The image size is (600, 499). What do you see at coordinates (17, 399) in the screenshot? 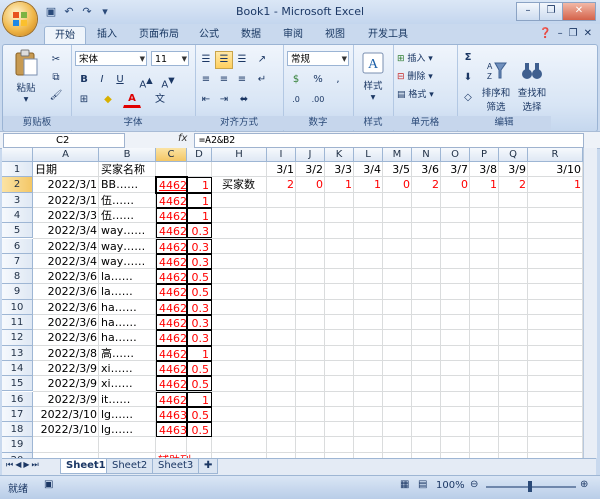
I see `row-header: 16` at bounding box center [17, 399].